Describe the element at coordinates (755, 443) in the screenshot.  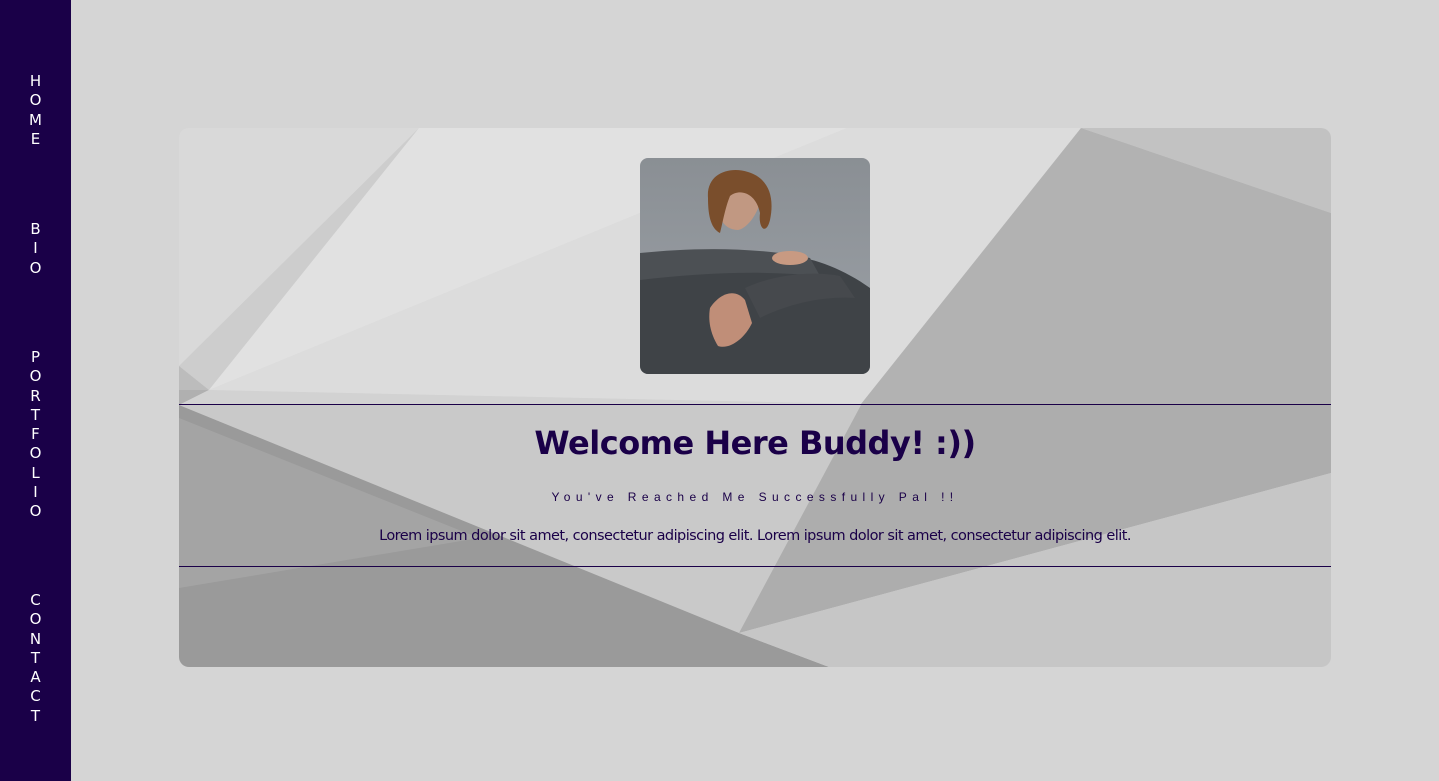
I see `hero-title: Welcome Here Buddy! :))` at that location.